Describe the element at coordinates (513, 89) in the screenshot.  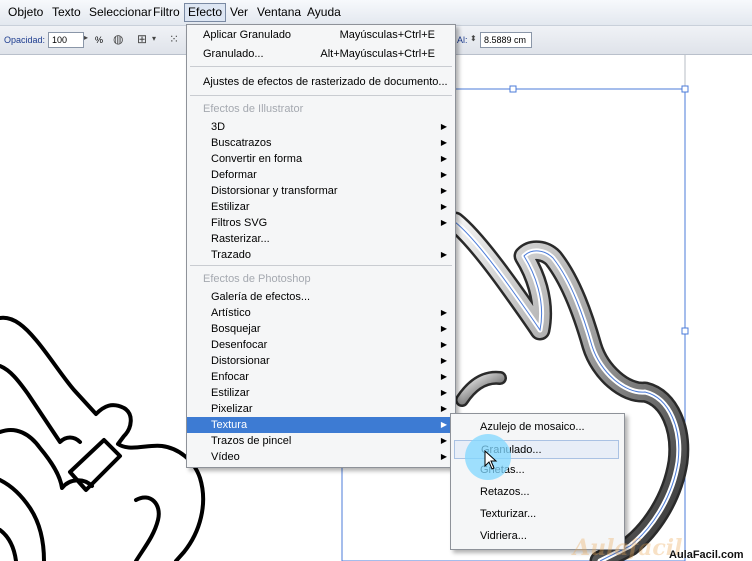
I see `selection-handle-top` at that location.